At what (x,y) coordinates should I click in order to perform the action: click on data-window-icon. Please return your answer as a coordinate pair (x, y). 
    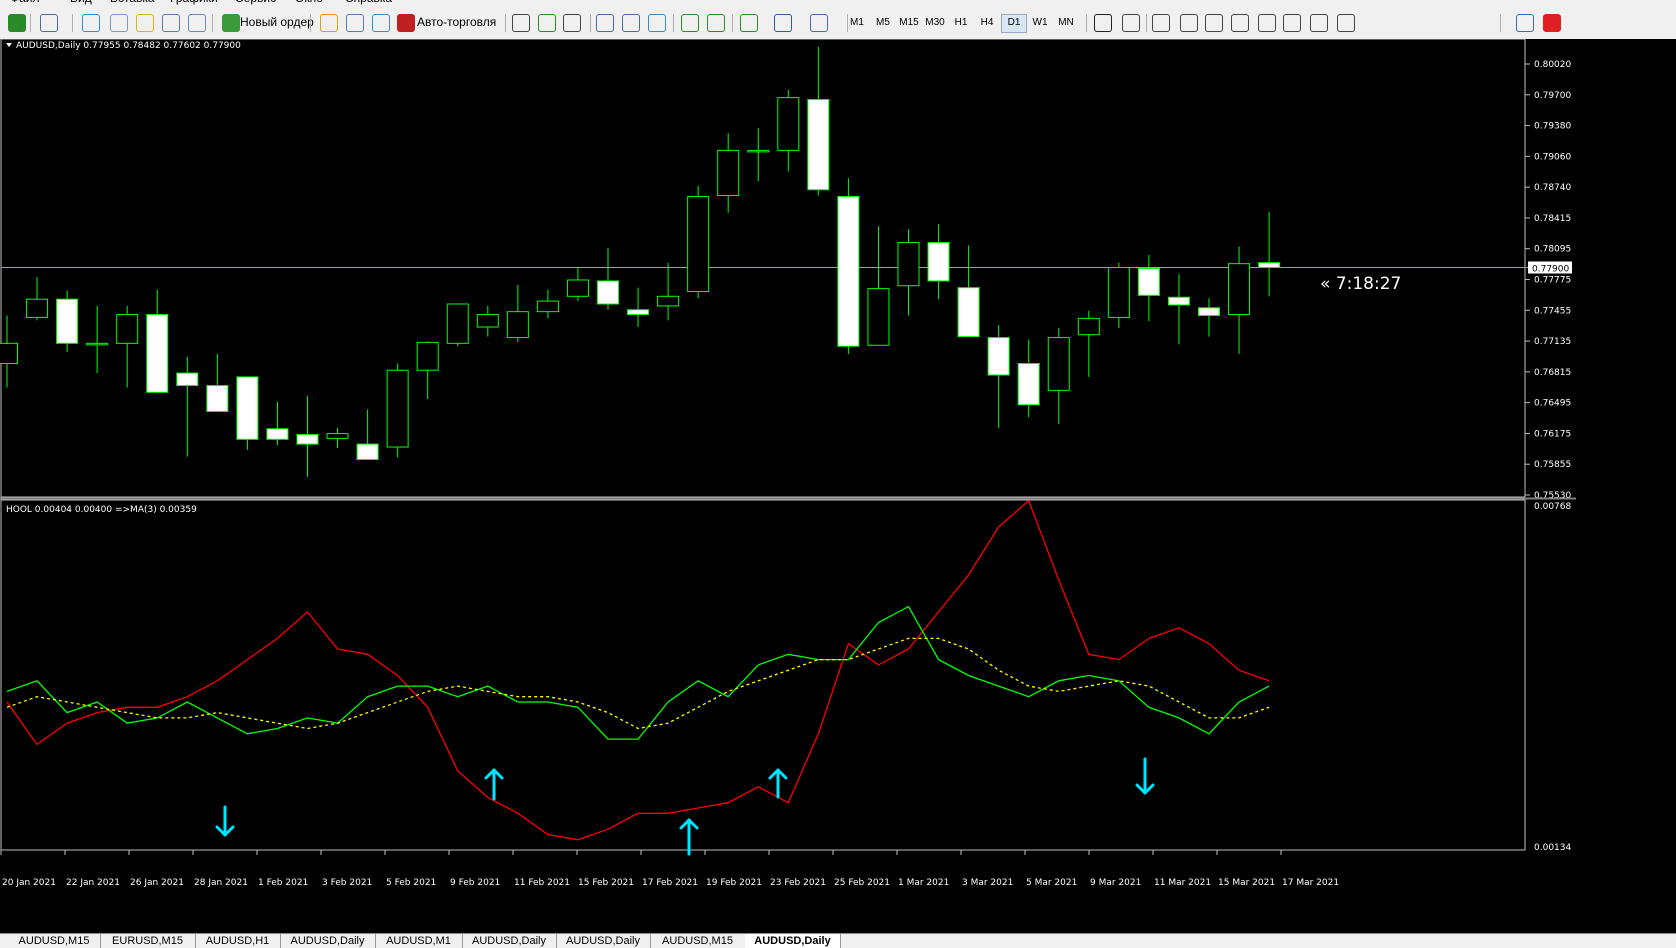
    Looking at the image, I should click on (171, 23).